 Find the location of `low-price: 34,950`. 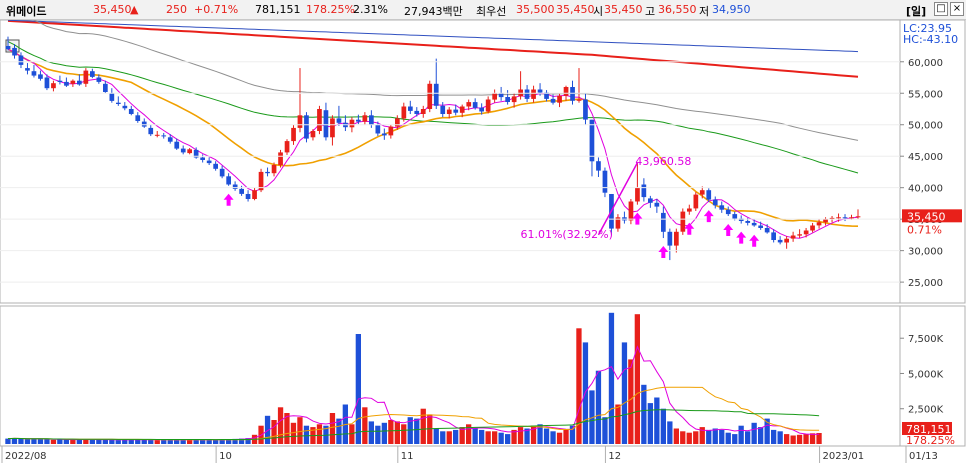

low-price: 34,950 is located at coordinates (731, 9).